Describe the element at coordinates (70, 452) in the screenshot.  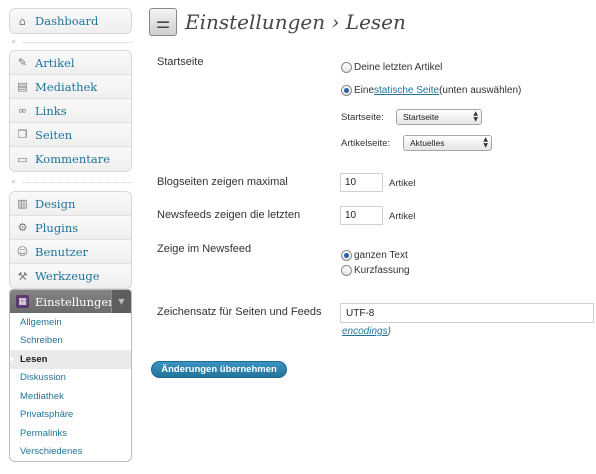
I see `submenu-item-verschiedenes: Verschiedenes` at that location.